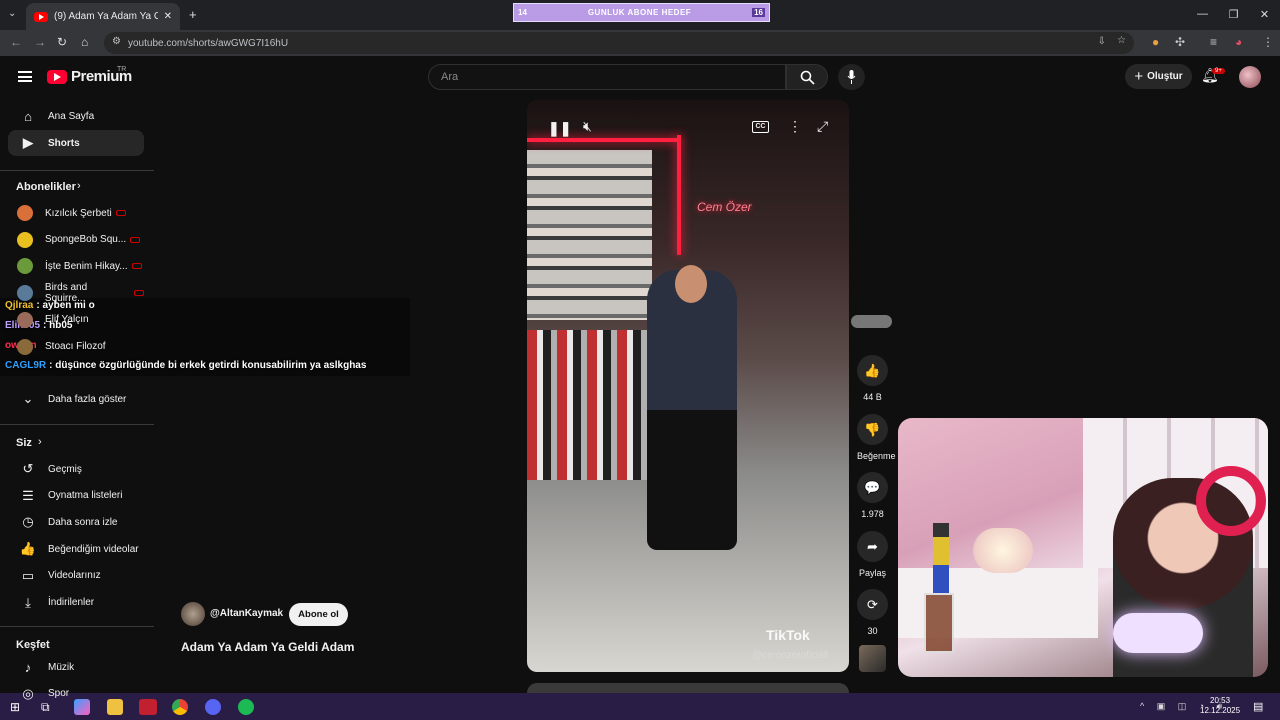 This screenshot has height=720, width=1280. I want to click on chrome-icon, so click(180, 707).